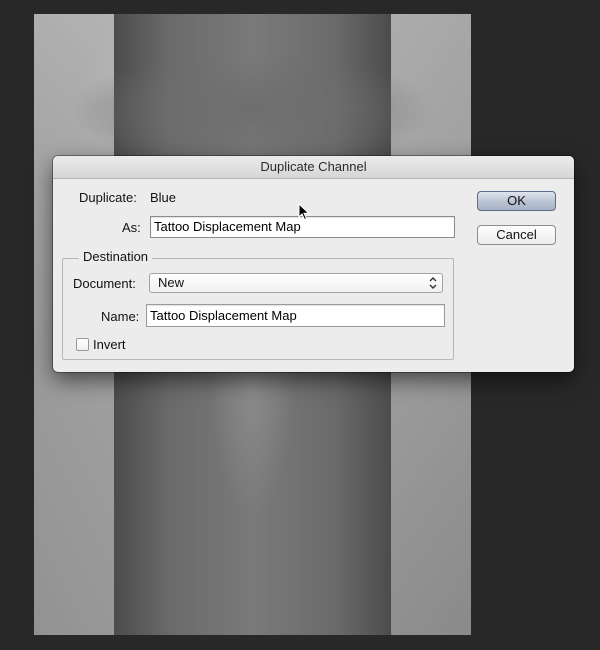 This screenshot has height=650, width=600. I want to click on duplicate-value: Blue, so click(163, 197).